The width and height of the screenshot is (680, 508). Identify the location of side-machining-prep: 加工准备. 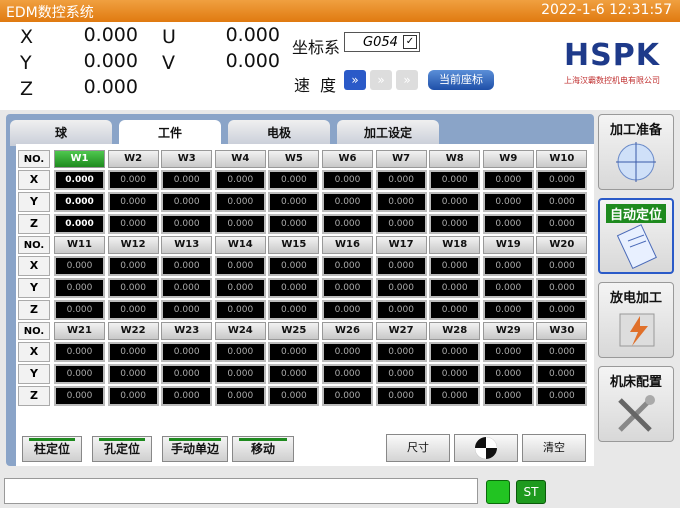
(636, 152).